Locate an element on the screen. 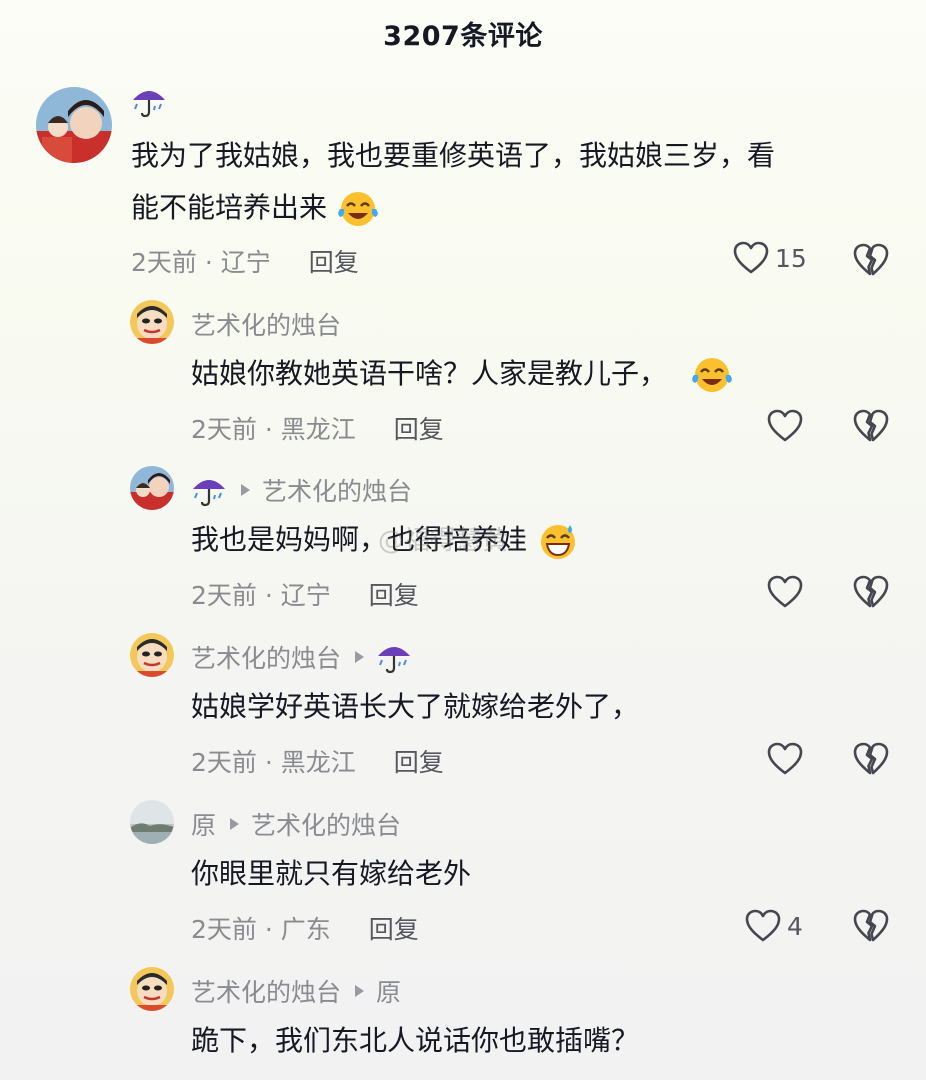  comment-text: 跪下，我们东北人说话你也敢插嘴？ is located at coordinates (415, 1041).